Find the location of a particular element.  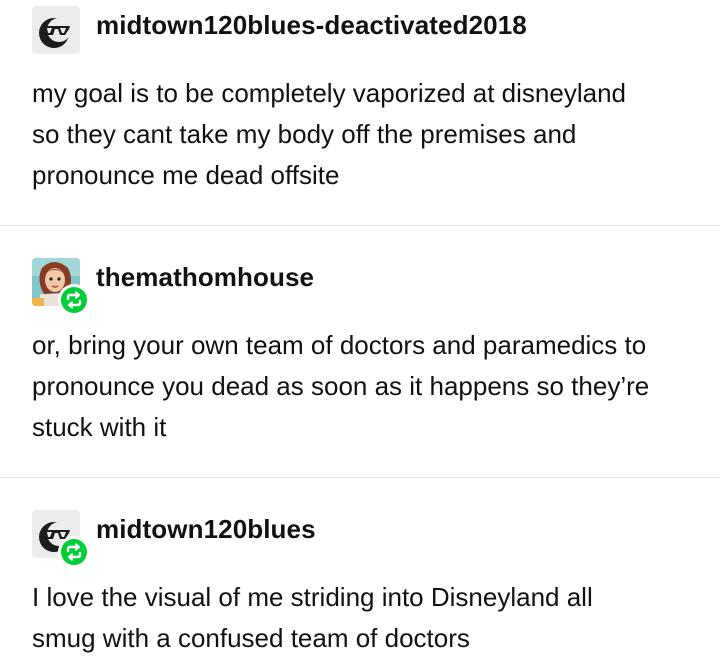

post-body-line: pronounce me dead offsite is located at coordinates (186, 175).